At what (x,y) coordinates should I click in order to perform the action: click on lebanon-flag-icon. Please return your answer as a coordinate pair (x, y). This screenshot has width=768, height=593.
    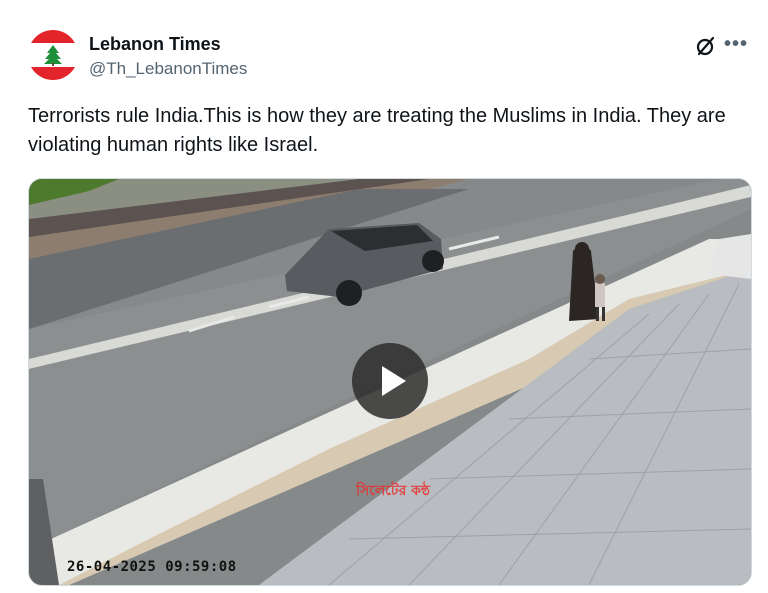
    Looking at the image, I should click on (53, 55).